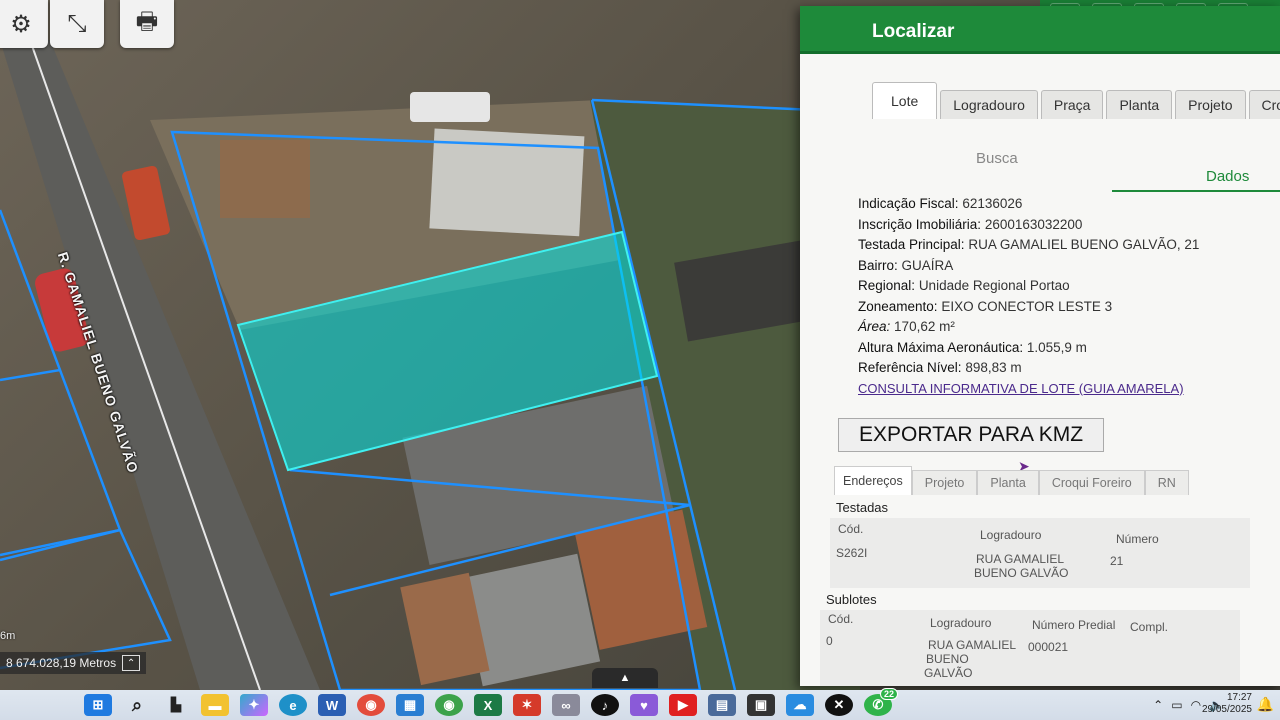  I want to click on tab-croqui: Croq, so click(1264, 104).